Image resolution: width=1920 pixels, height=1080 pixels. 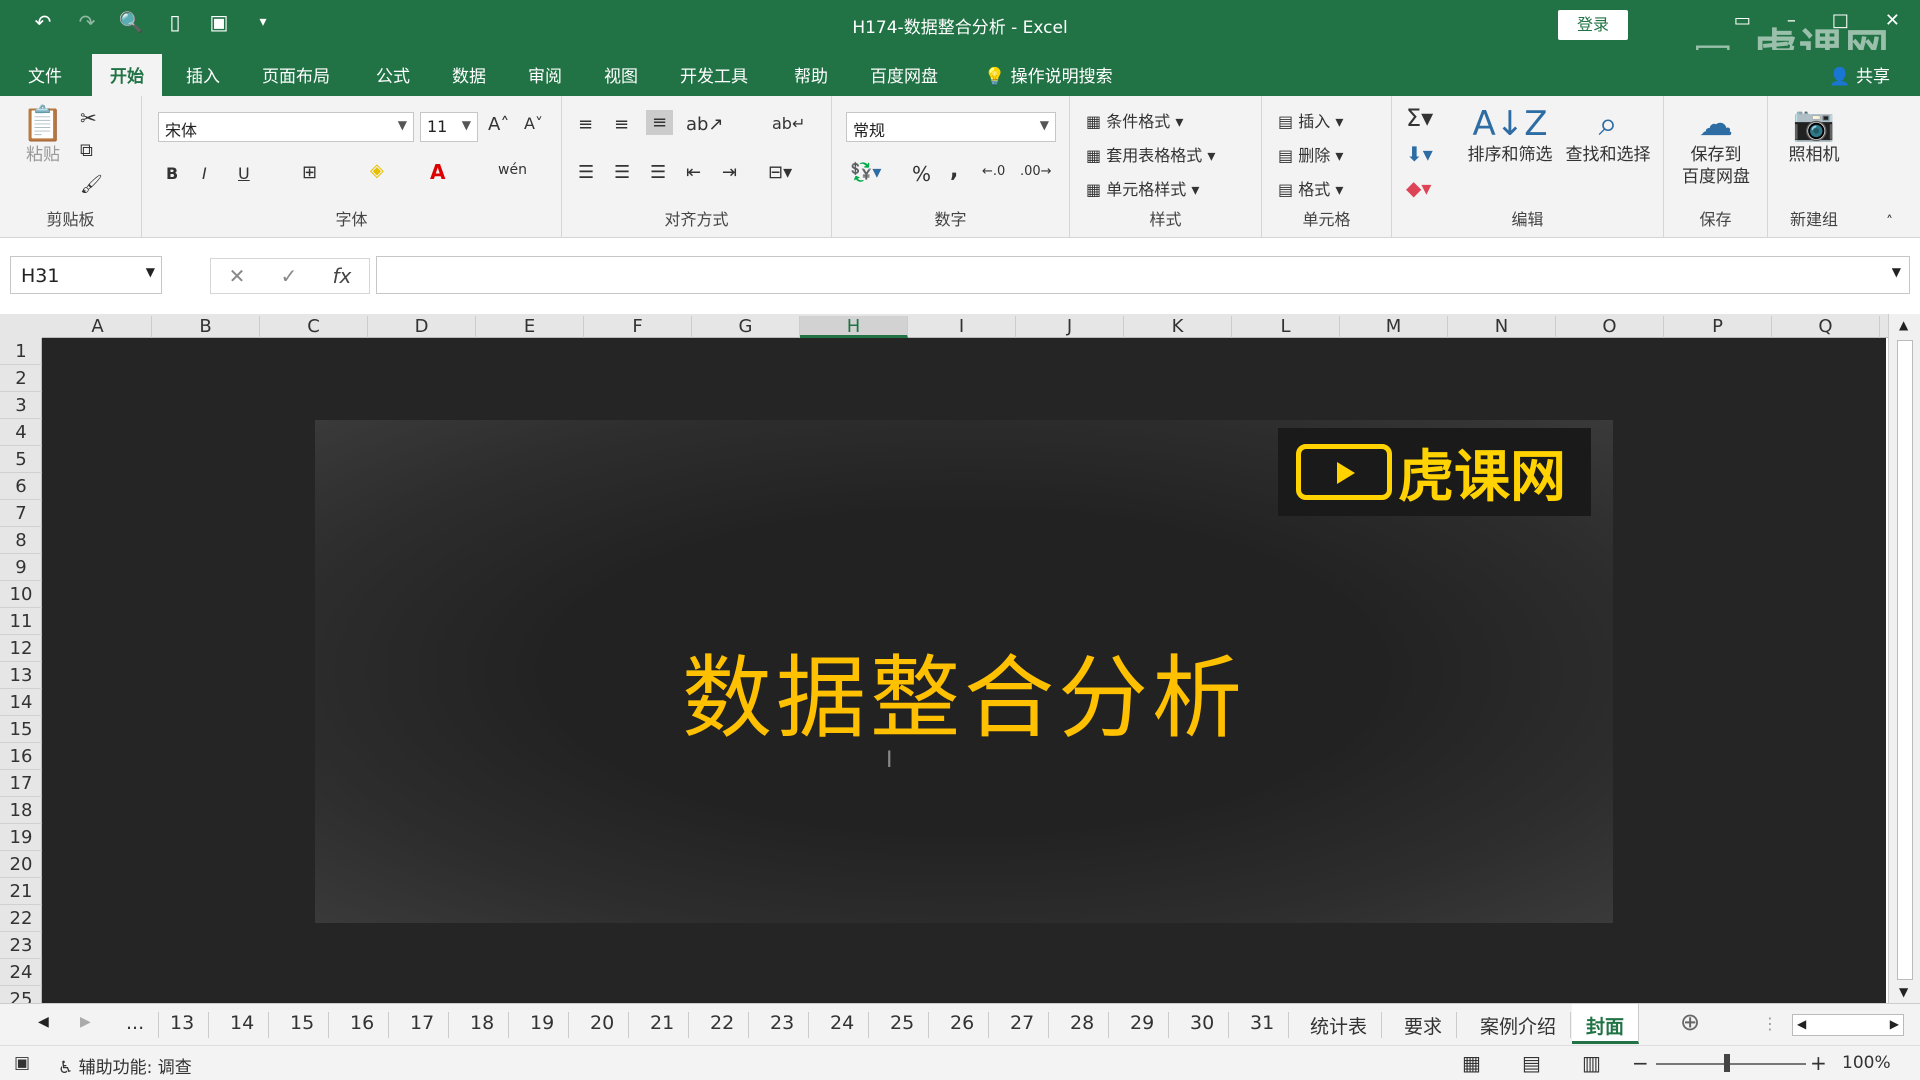 I want to click on vertical-scrollbar: ▲ ▼, so click(x=1904, y=658).